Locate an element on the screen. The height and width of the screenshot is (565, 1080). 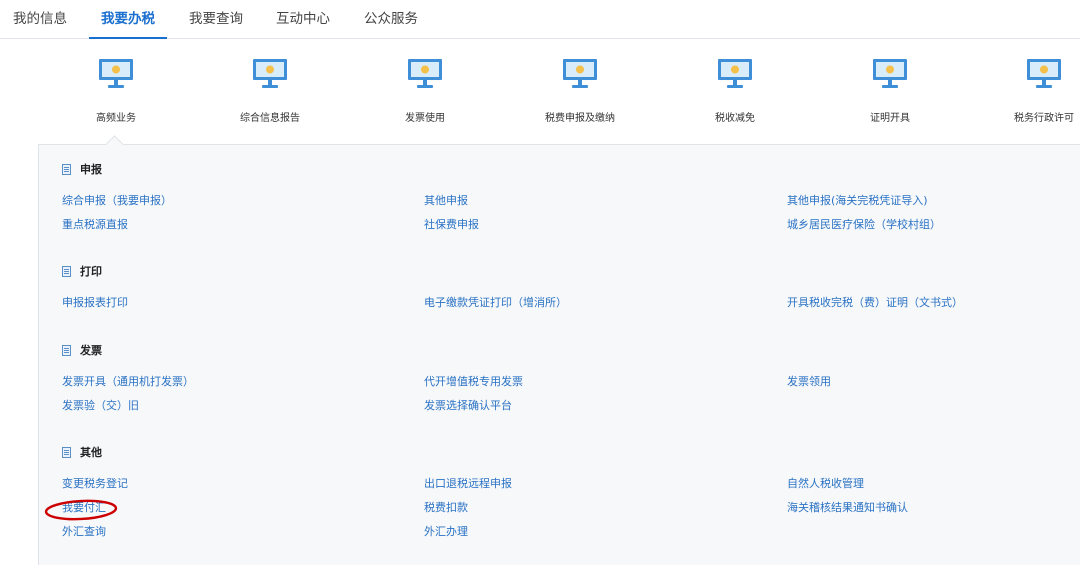
link-natural-person-tax: 自然人税收管理 is located at coordinates (825, 484).